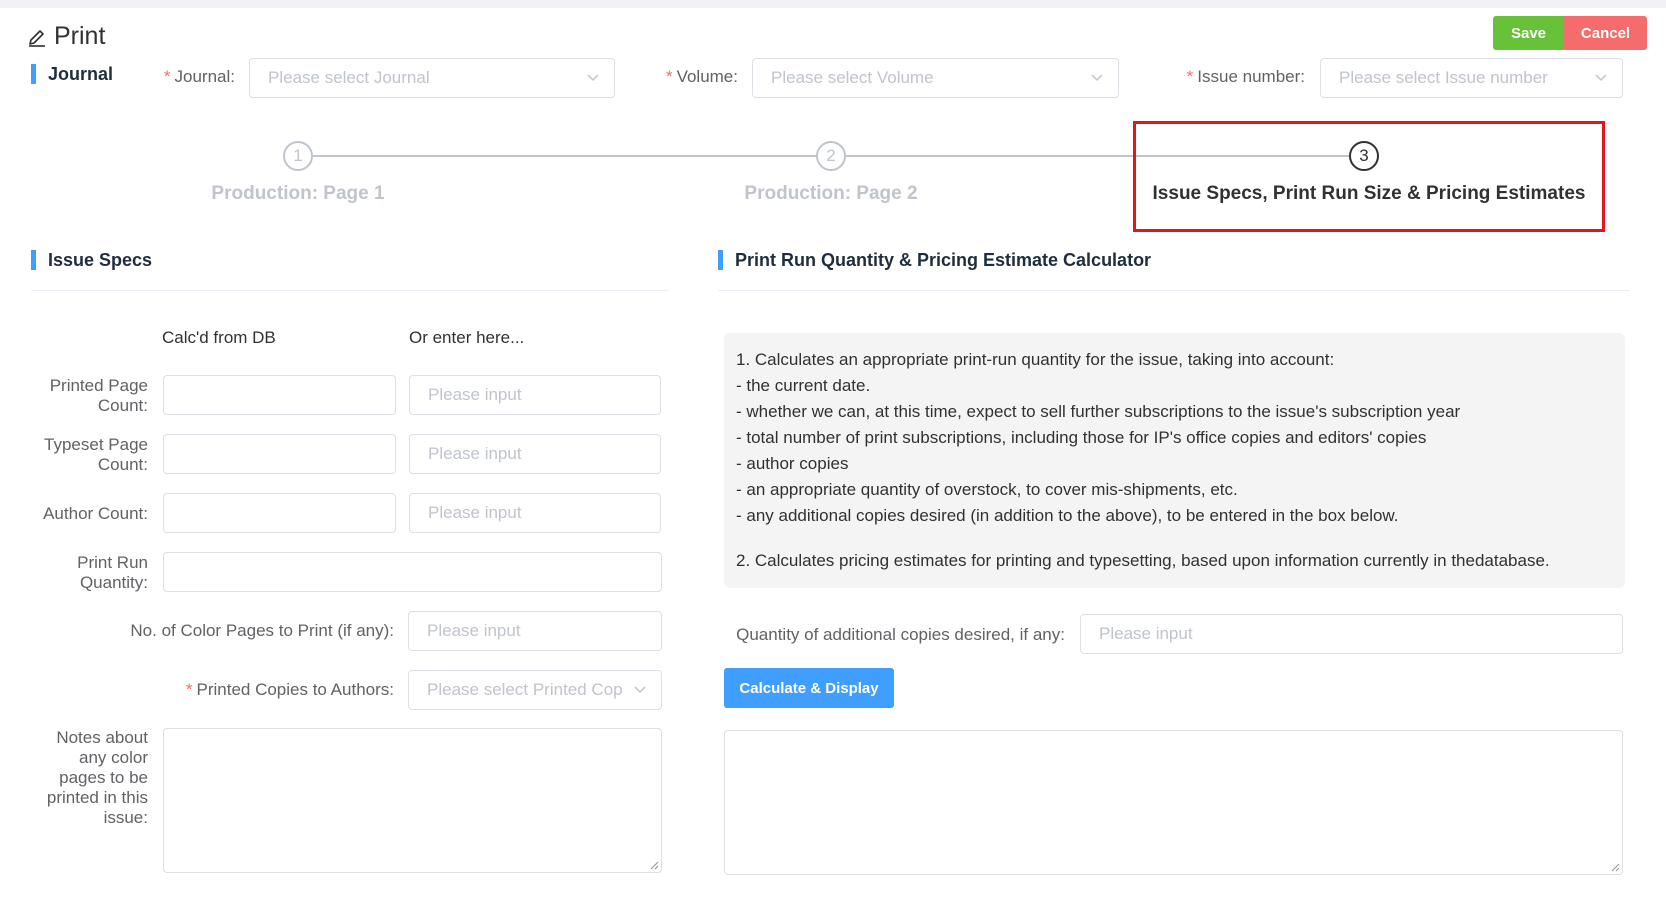 This screenshot has height=920, width=1666. Describe the element at coordinates (701, 76) in the screenshot. I see `volume-label: * Volume:` at that location.